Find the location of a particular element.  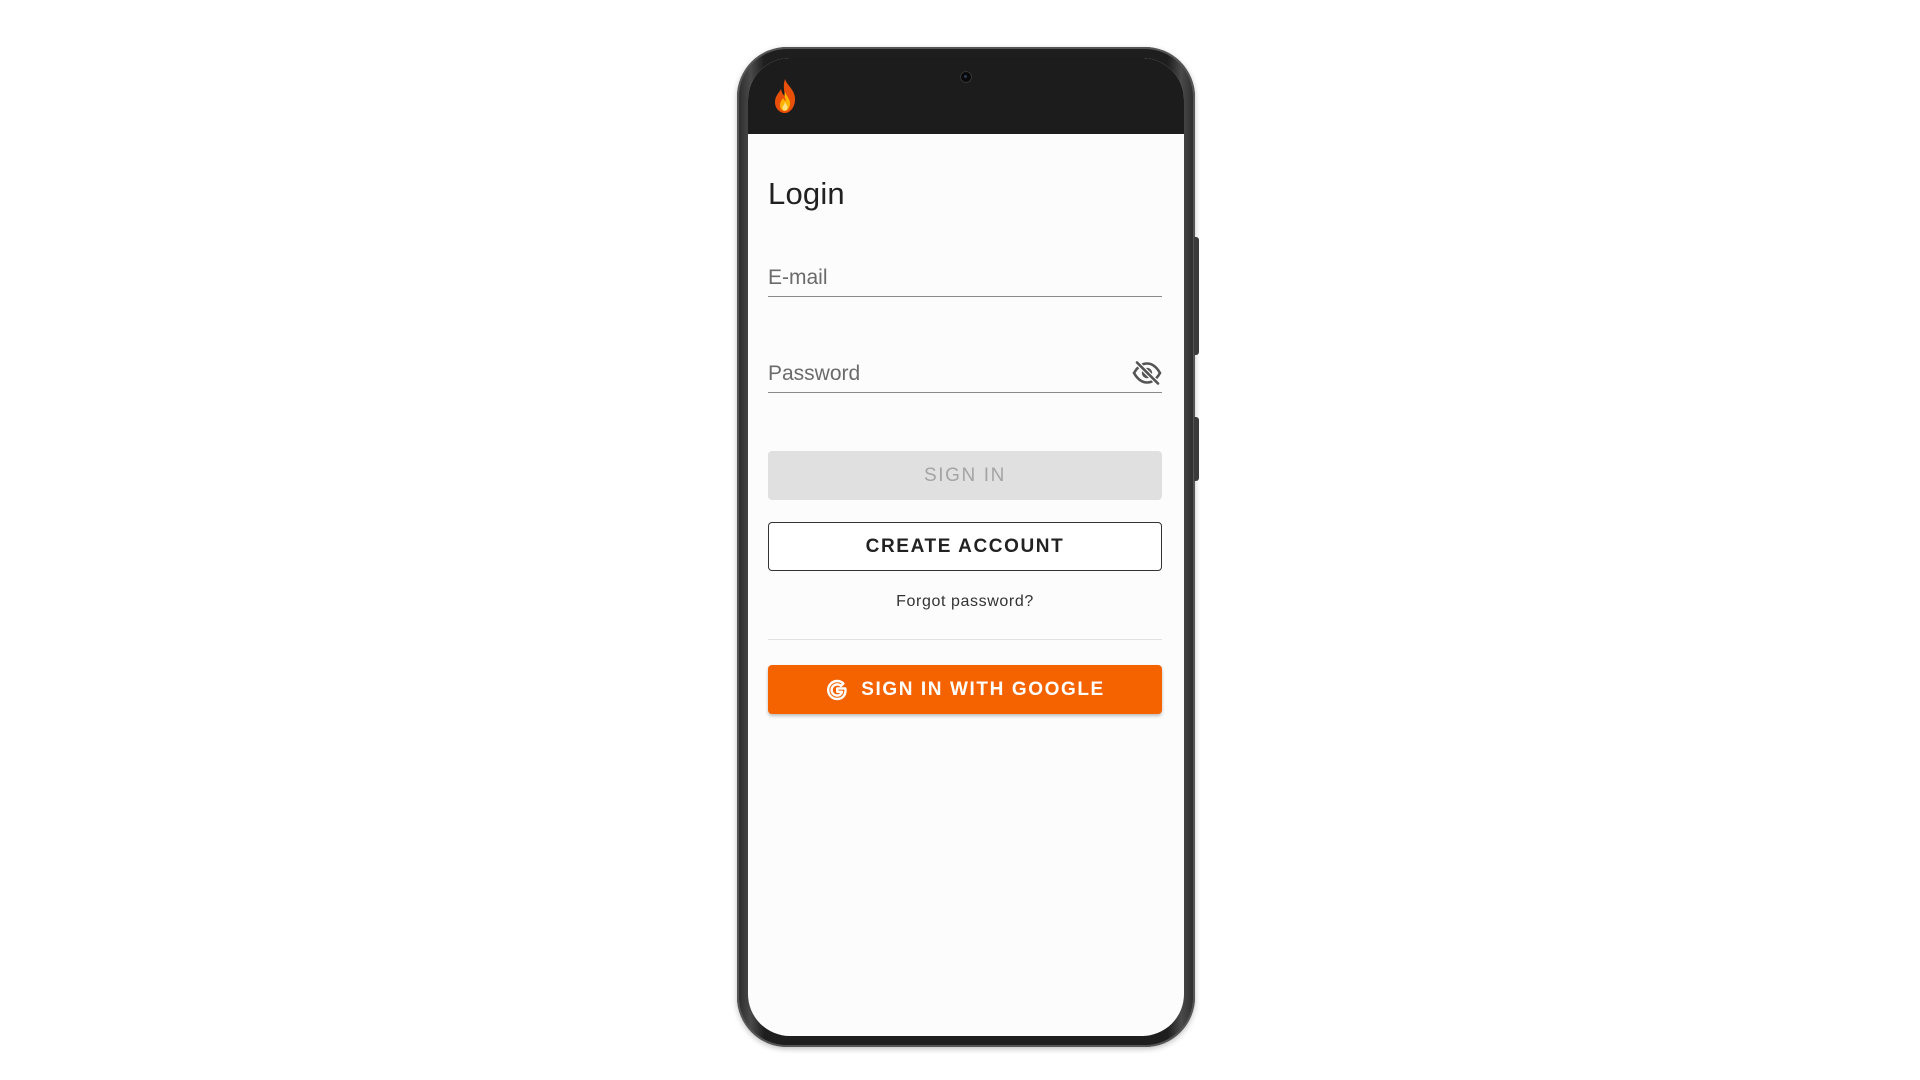

email-input is located at coordinates (965, 278).